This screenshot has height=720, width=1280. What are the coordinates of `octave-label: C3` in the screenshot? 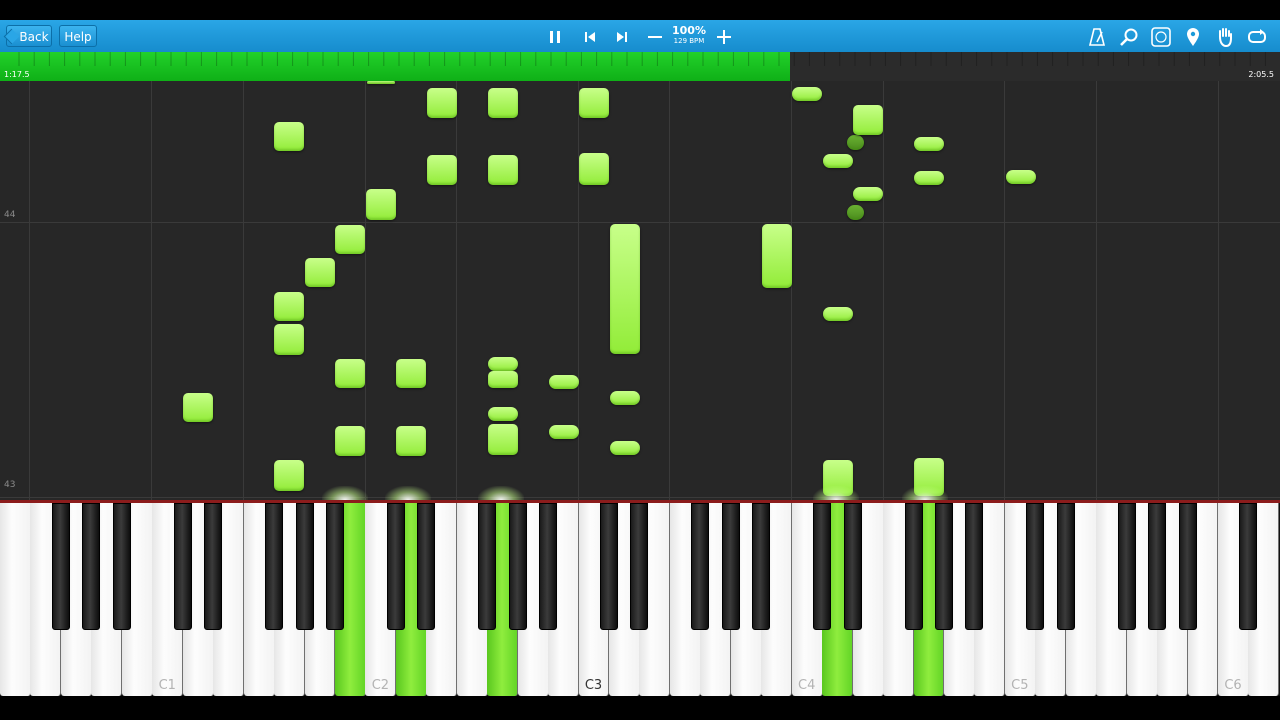 It's located at (593, 685).